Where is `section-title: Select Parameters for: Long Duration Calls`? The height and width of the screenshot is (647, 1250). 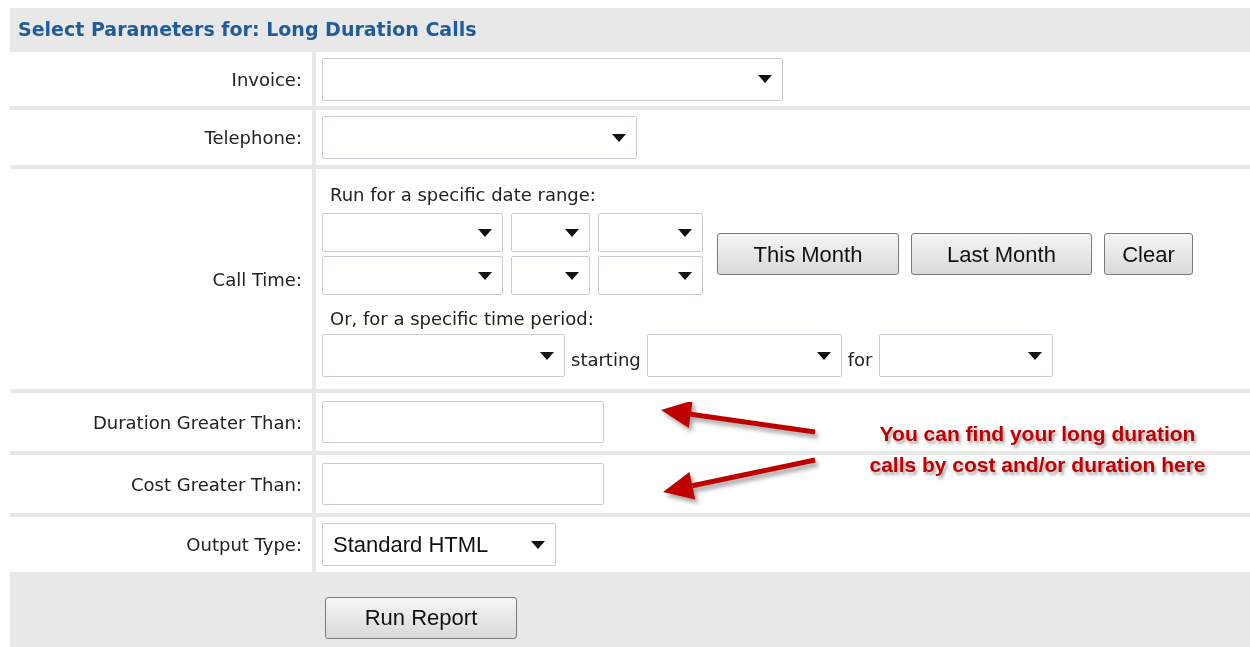 section-title: Select Parameters for: Long Duration Calls is located at coordinates (247, 29).